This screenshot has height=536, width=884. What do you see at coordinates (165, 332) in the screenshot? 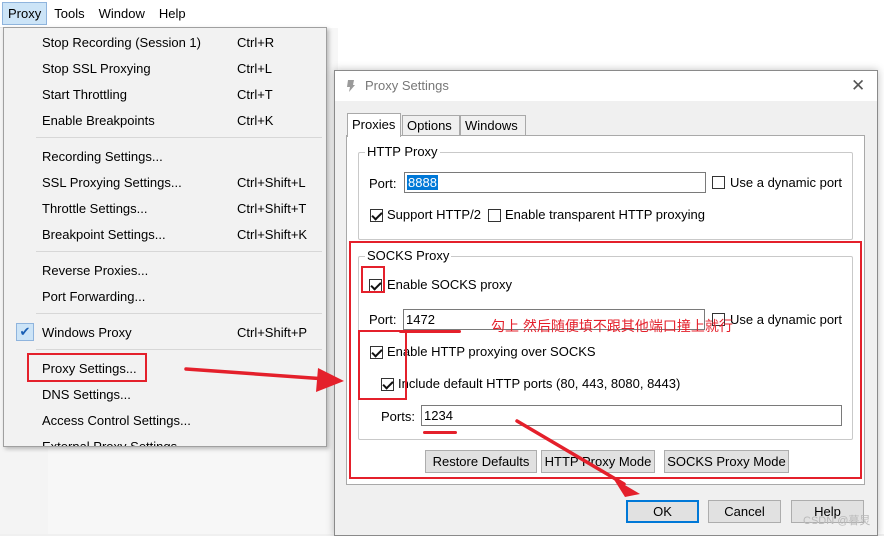
I see `menu-item-windows-proxy: ✔ Windows Proxy Ctrl+Shift+P` at bounding box center [165, 332].